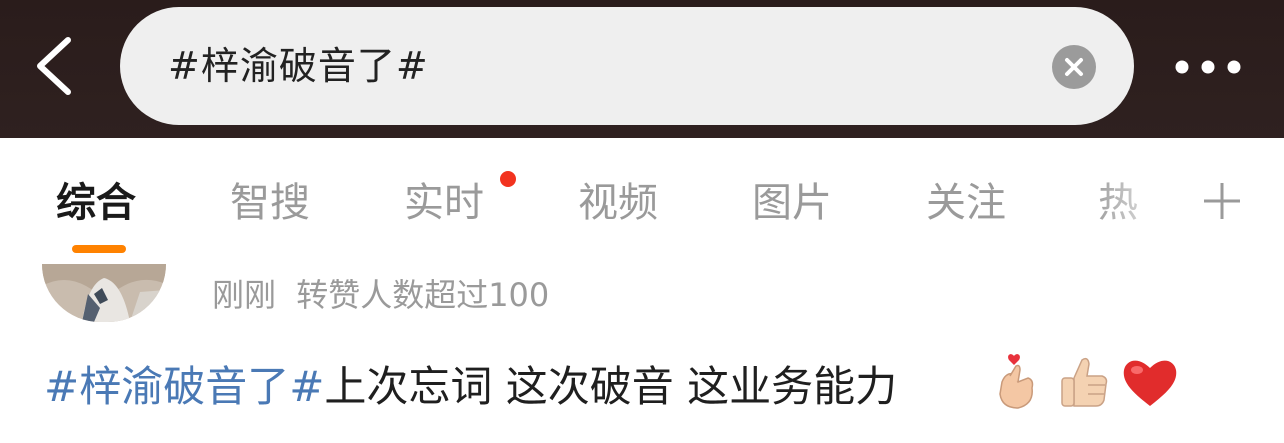 Image resolution: width=1284 pixels, height=443 pixels. Describe the element at coordinates (1118, 203) in the screenshot. I see `tab-hot: 热` at that location.